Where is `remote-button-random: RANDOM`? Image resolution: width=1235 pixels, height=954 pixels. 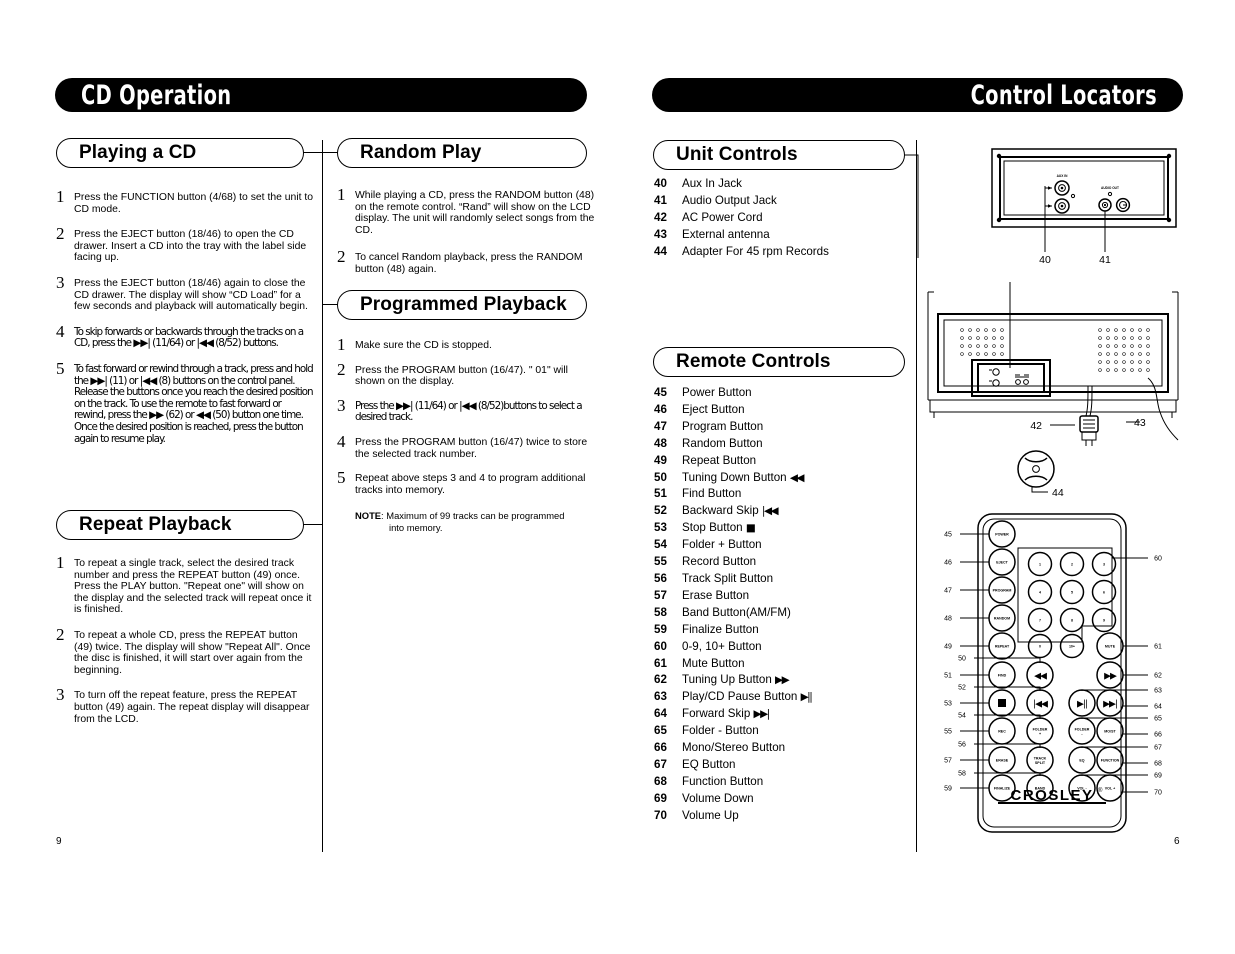 remote-button-random: RANDOM is located at coordinates (1002, 618).